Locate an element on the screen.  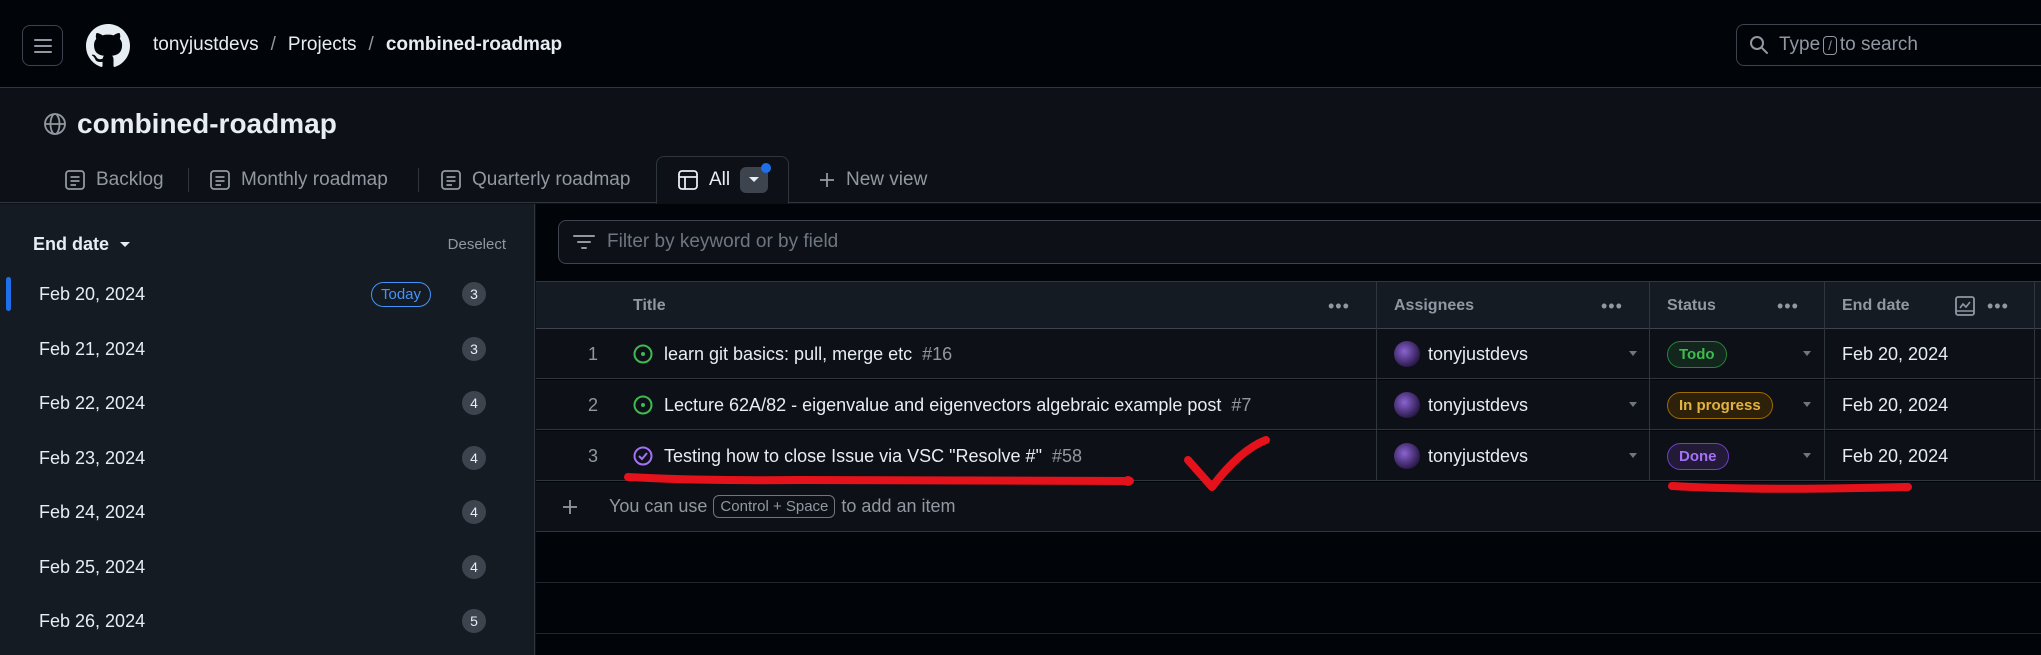
status-cell: Todo is located at coordinates (1697, 354).